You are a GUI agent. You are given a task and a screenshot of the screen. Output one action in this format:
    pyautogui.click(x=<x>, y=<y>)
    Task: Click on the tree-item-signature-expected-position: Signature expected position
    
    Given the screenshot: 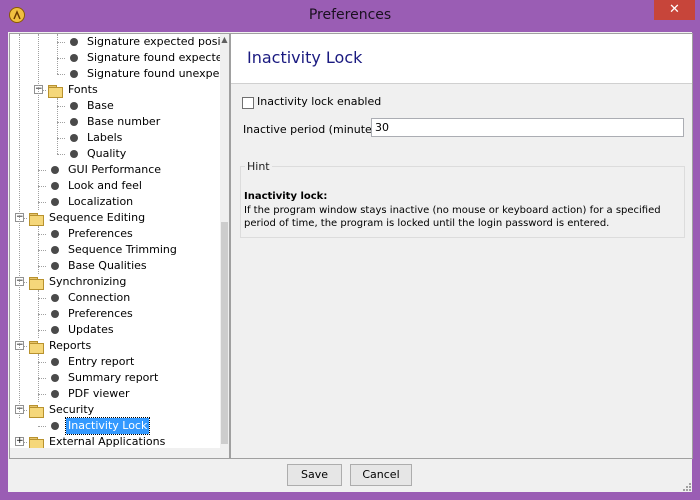 What is the action you would take?
    pyautogui.click(x=119, y=42)
    